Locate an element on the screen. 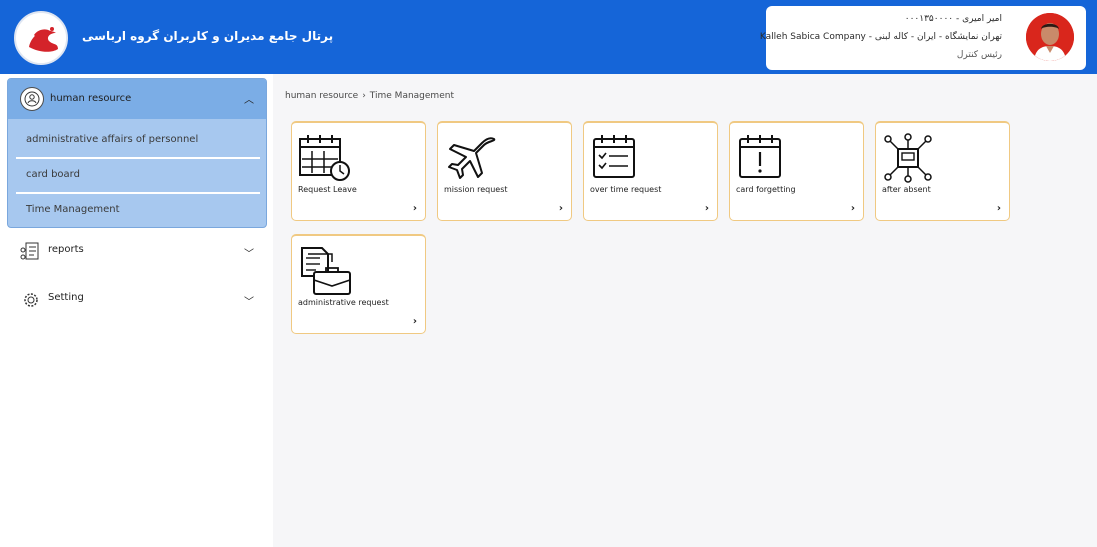 The height and width of the screenshot is (547, 1097). sidebar-item-administrative-affairs: administrative affairs of personnel is located at coordinates (138, 140).